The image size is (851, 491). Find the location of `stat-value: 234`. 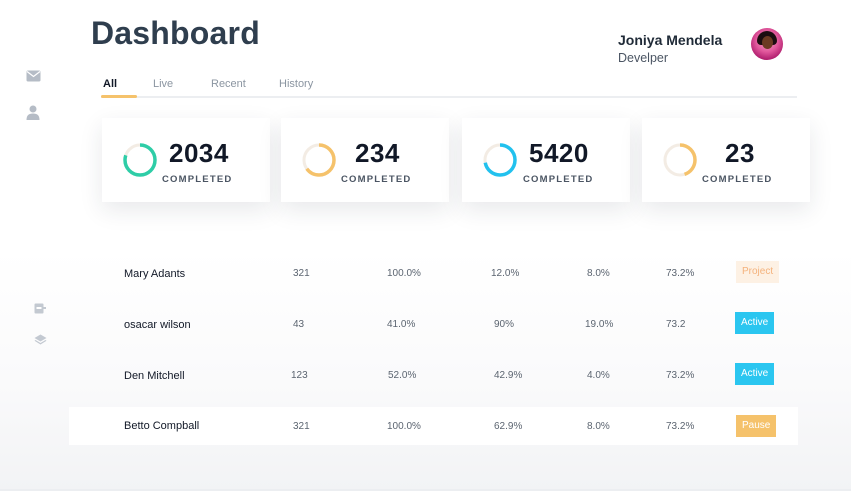

stat-value: 234 is located at coordinates (377, 153).